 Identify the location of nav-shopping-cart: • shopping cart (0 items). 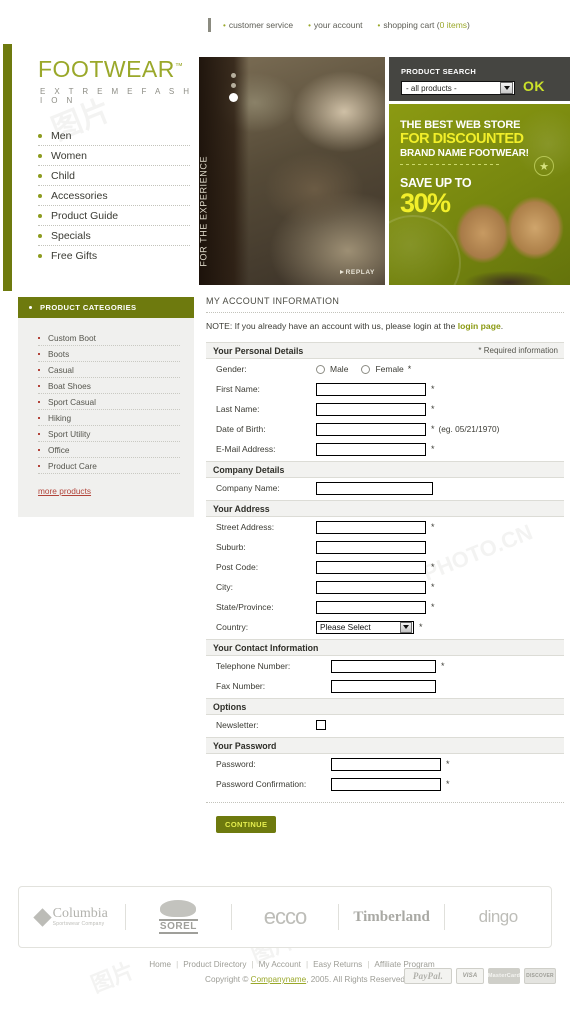
(424, 25).